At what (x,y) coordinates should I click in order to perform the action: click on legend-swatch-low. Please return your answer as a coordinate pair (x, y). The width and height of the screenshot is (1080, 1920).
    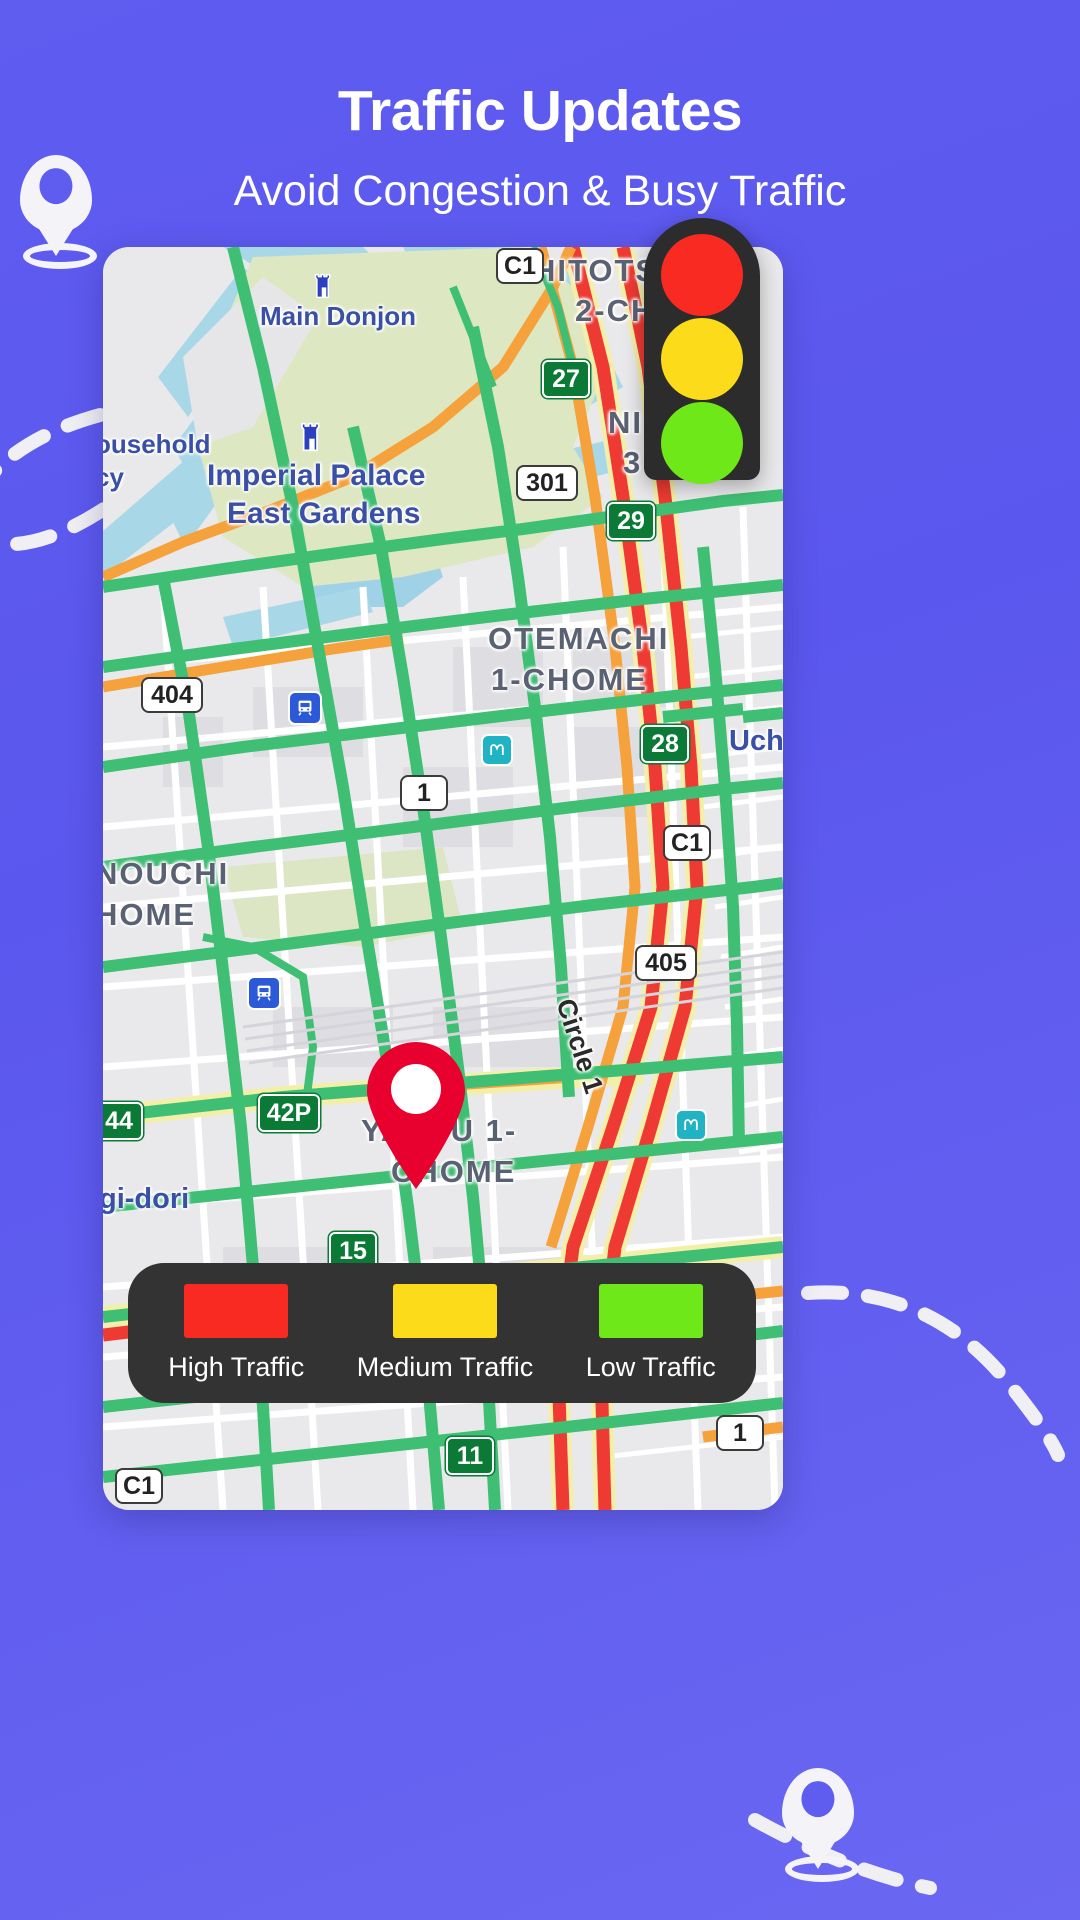
    Looking at the image, I should click on (650, 1310).